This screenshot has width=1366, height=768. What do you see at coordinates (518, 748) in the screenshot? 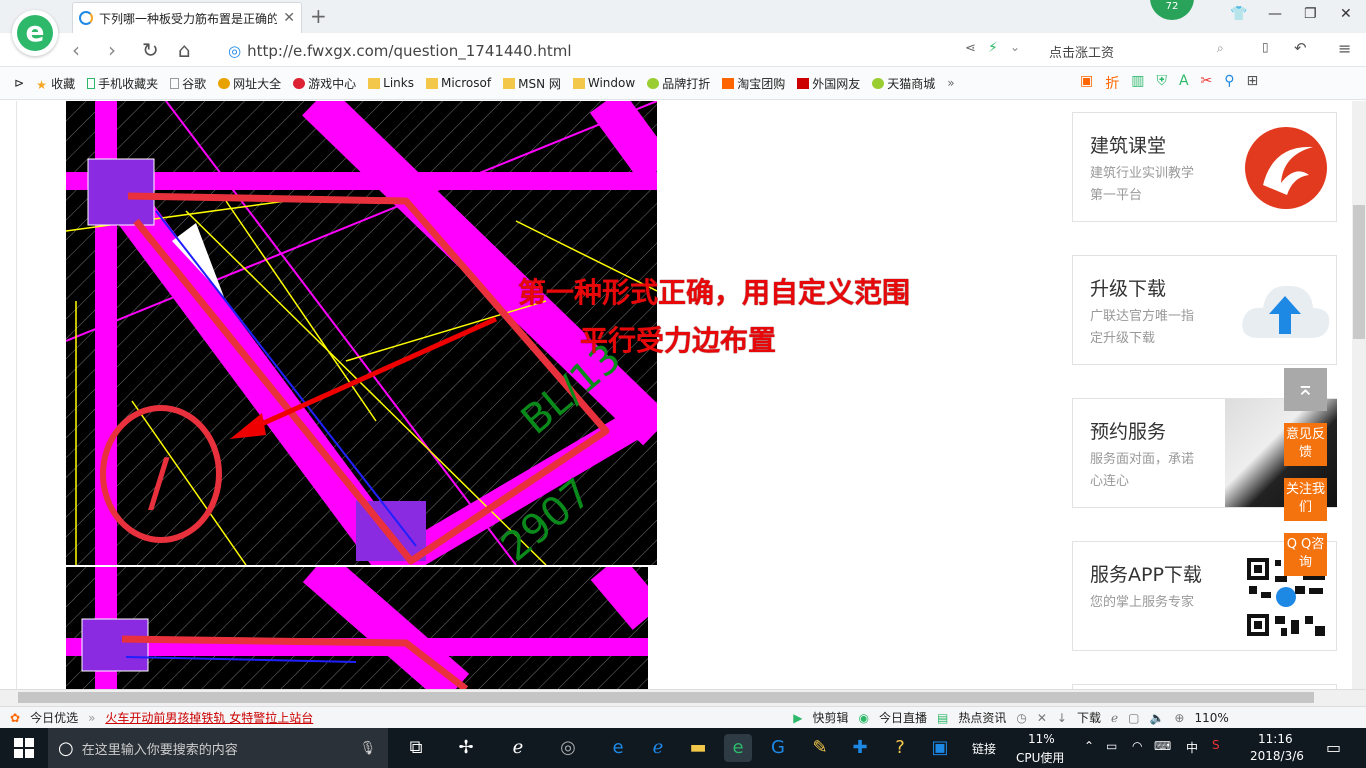
I see `ie-icon: ℯ` at bounding box center [518, 748].